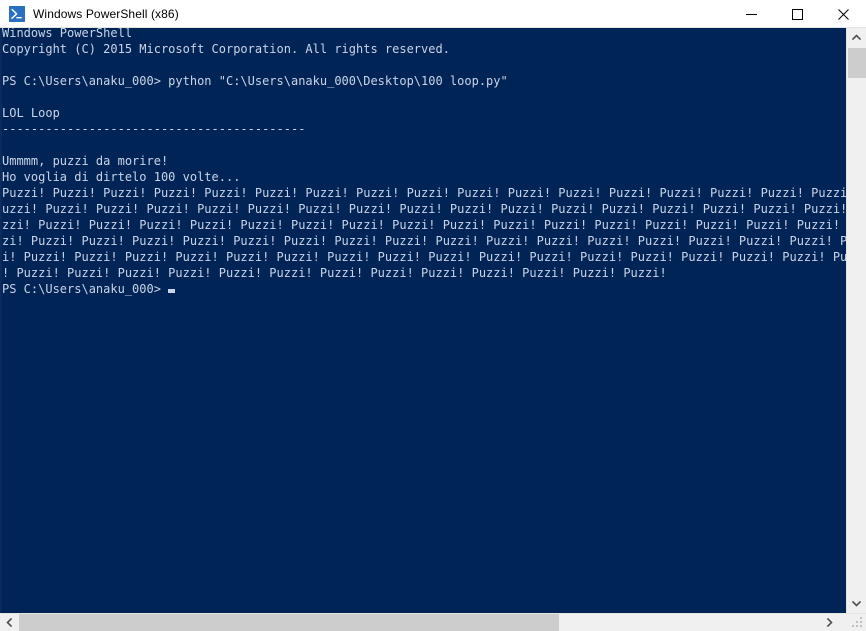 The width and height of the screenshot is (866, 631). What do you see at coordinates (106, 13) in the screenshot?
I see `window-title: Windows PowerShell (x86)` at bounding box center [106, 13].